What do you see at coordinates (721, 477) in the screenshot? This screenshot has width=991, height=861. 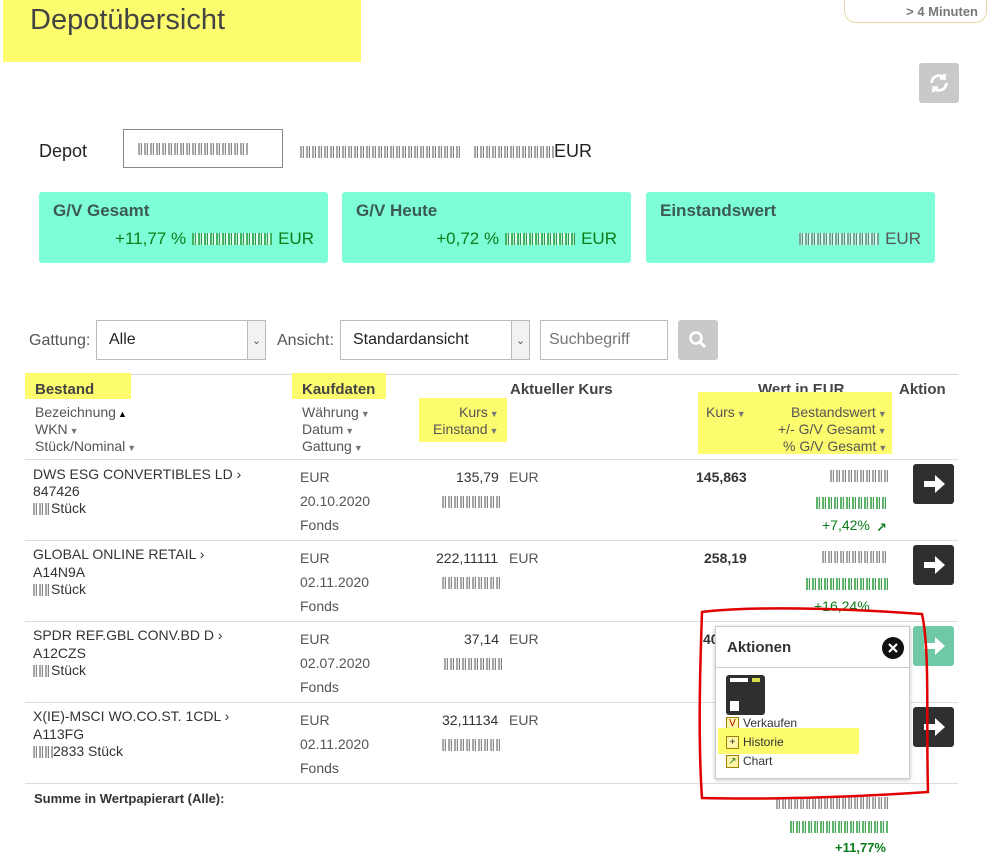 I see `row-cur-price: 145,863` at bounding box center [721, 477].